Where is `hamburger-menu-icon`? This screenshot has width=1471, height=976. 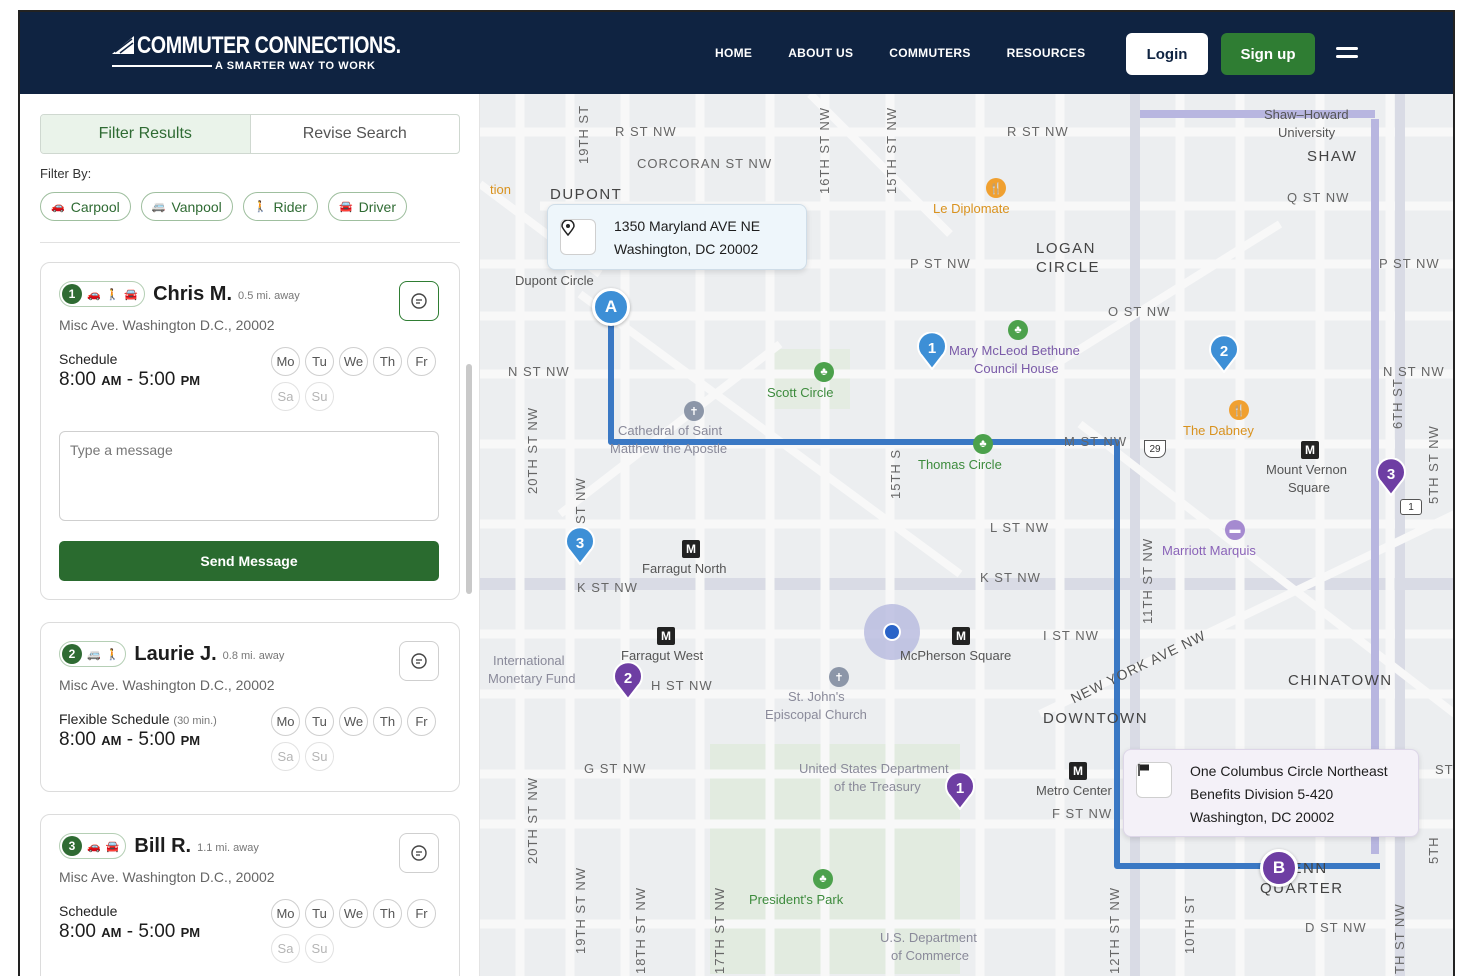
hamburger-menu-icon is located at coordinates (1347, 54).